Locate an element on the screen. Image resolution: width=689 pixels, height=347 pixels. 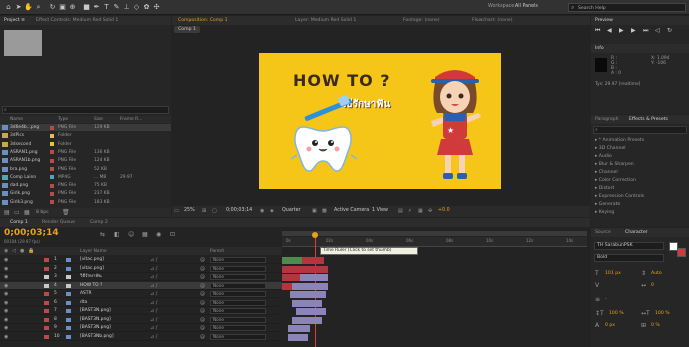
layer-name: HOW TO ? is located at coordinates (91, 286).